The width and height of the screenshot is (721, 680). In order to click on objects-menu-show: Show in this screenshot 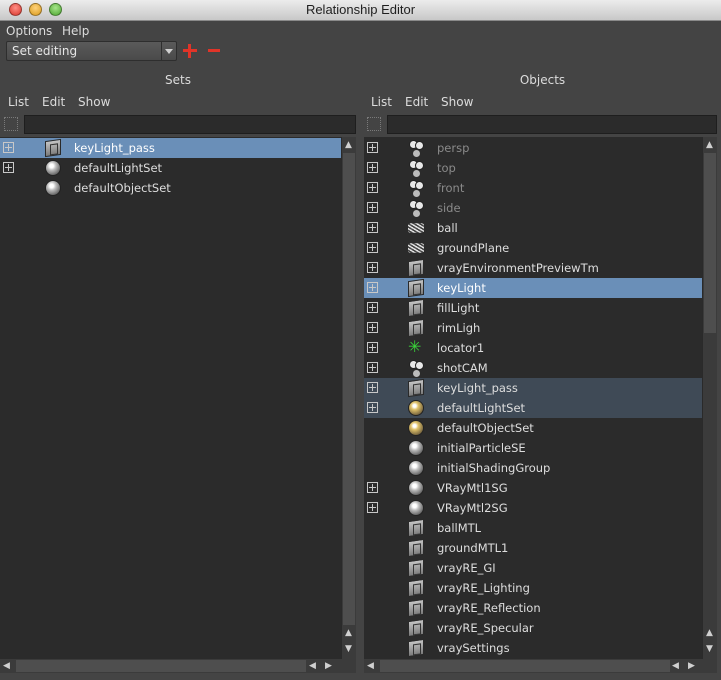, I will do `click(457, 102)`.